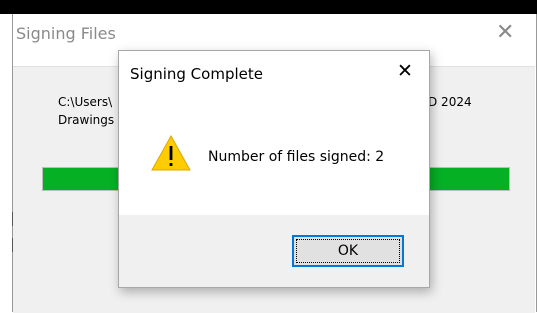 The width and height of the screenshot is (537, 313). I want to click on ok-button: OK, so click(348, 251).